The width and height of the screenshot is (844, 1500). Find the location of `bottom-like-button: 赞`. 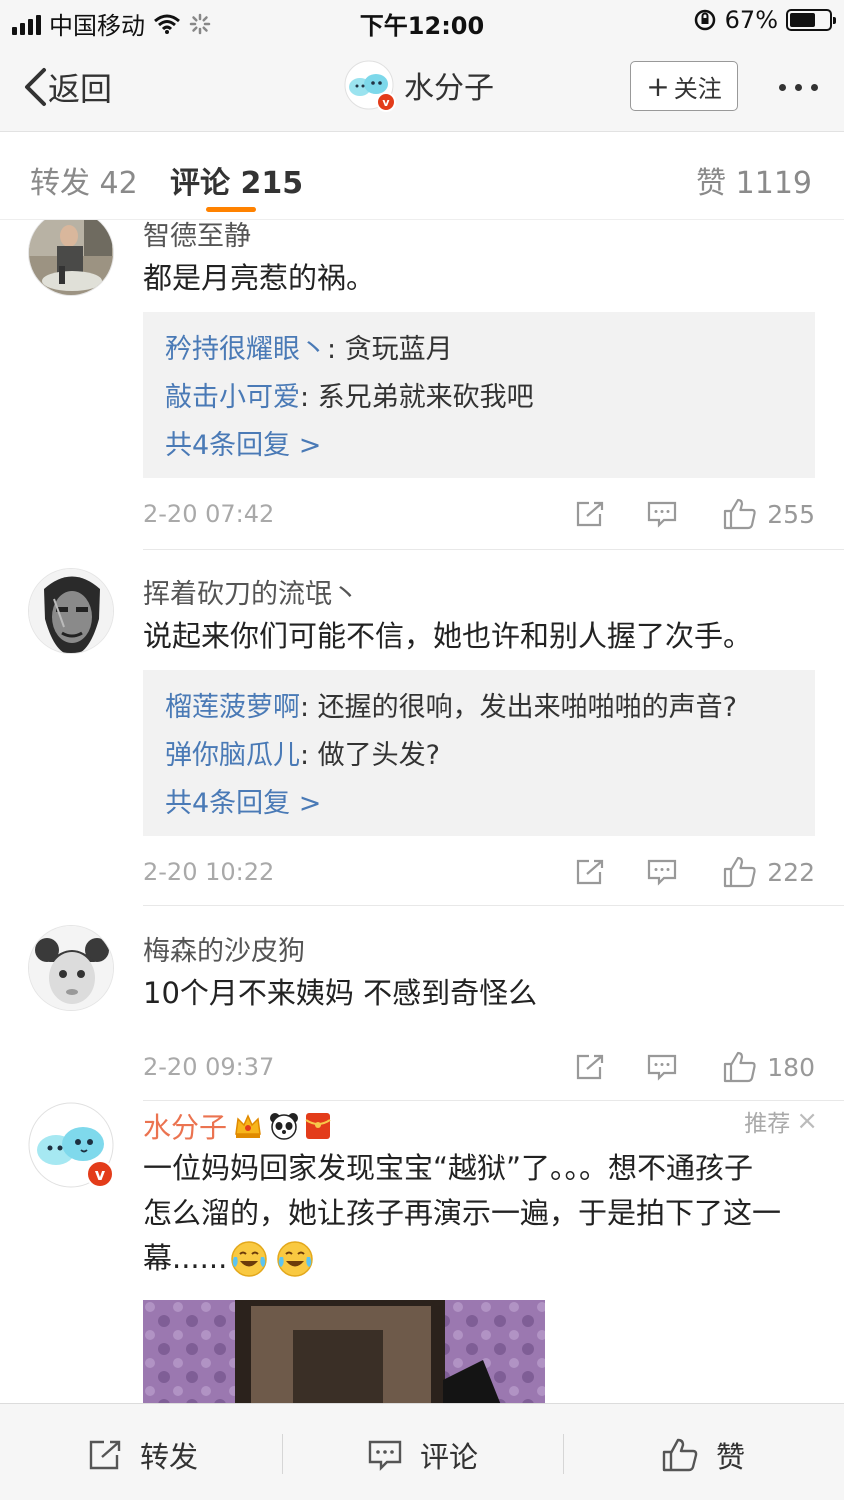

bottom-like-button: 赞 is located at coordinates (703, 1455).